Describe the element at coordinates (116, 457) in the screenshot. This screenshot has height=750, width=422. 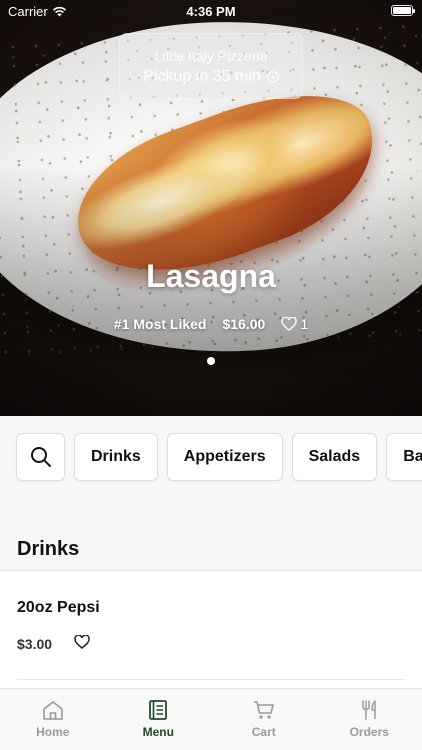
I see `category-drinks: Drinks` at that location.